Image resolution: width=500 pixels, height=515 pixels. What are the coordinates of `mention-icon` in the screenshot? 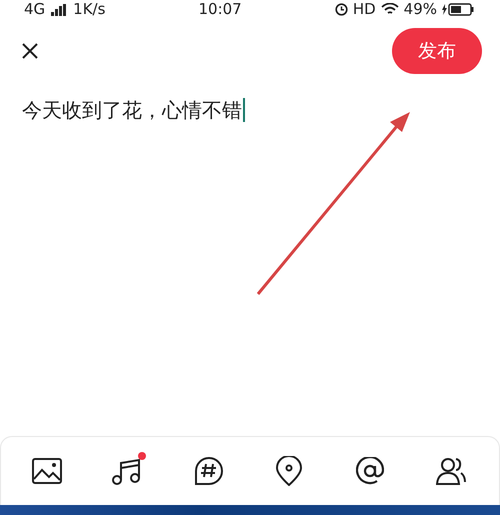 It's located at (370, 471).